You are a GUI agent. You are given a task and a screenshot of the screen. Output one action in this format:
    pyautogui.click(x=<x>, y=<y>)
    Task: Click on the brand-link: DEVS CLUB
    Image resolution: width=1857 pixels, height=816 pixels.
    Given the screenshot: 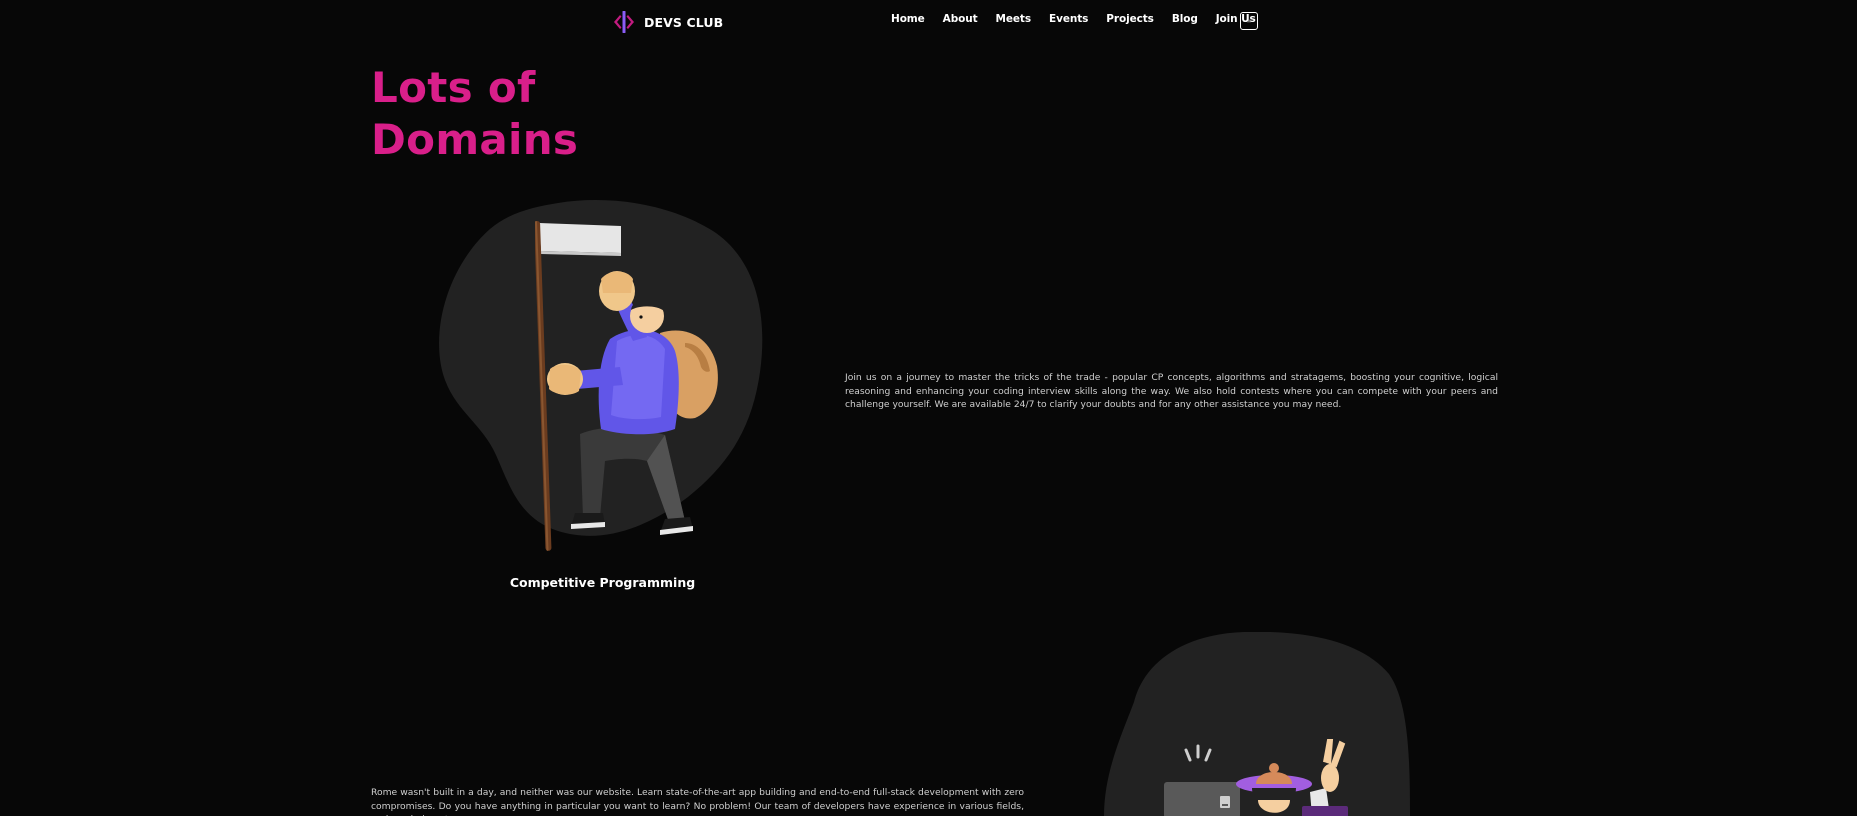 What is the action you would take?
    pyautogui.click(x=667, y=22)
    